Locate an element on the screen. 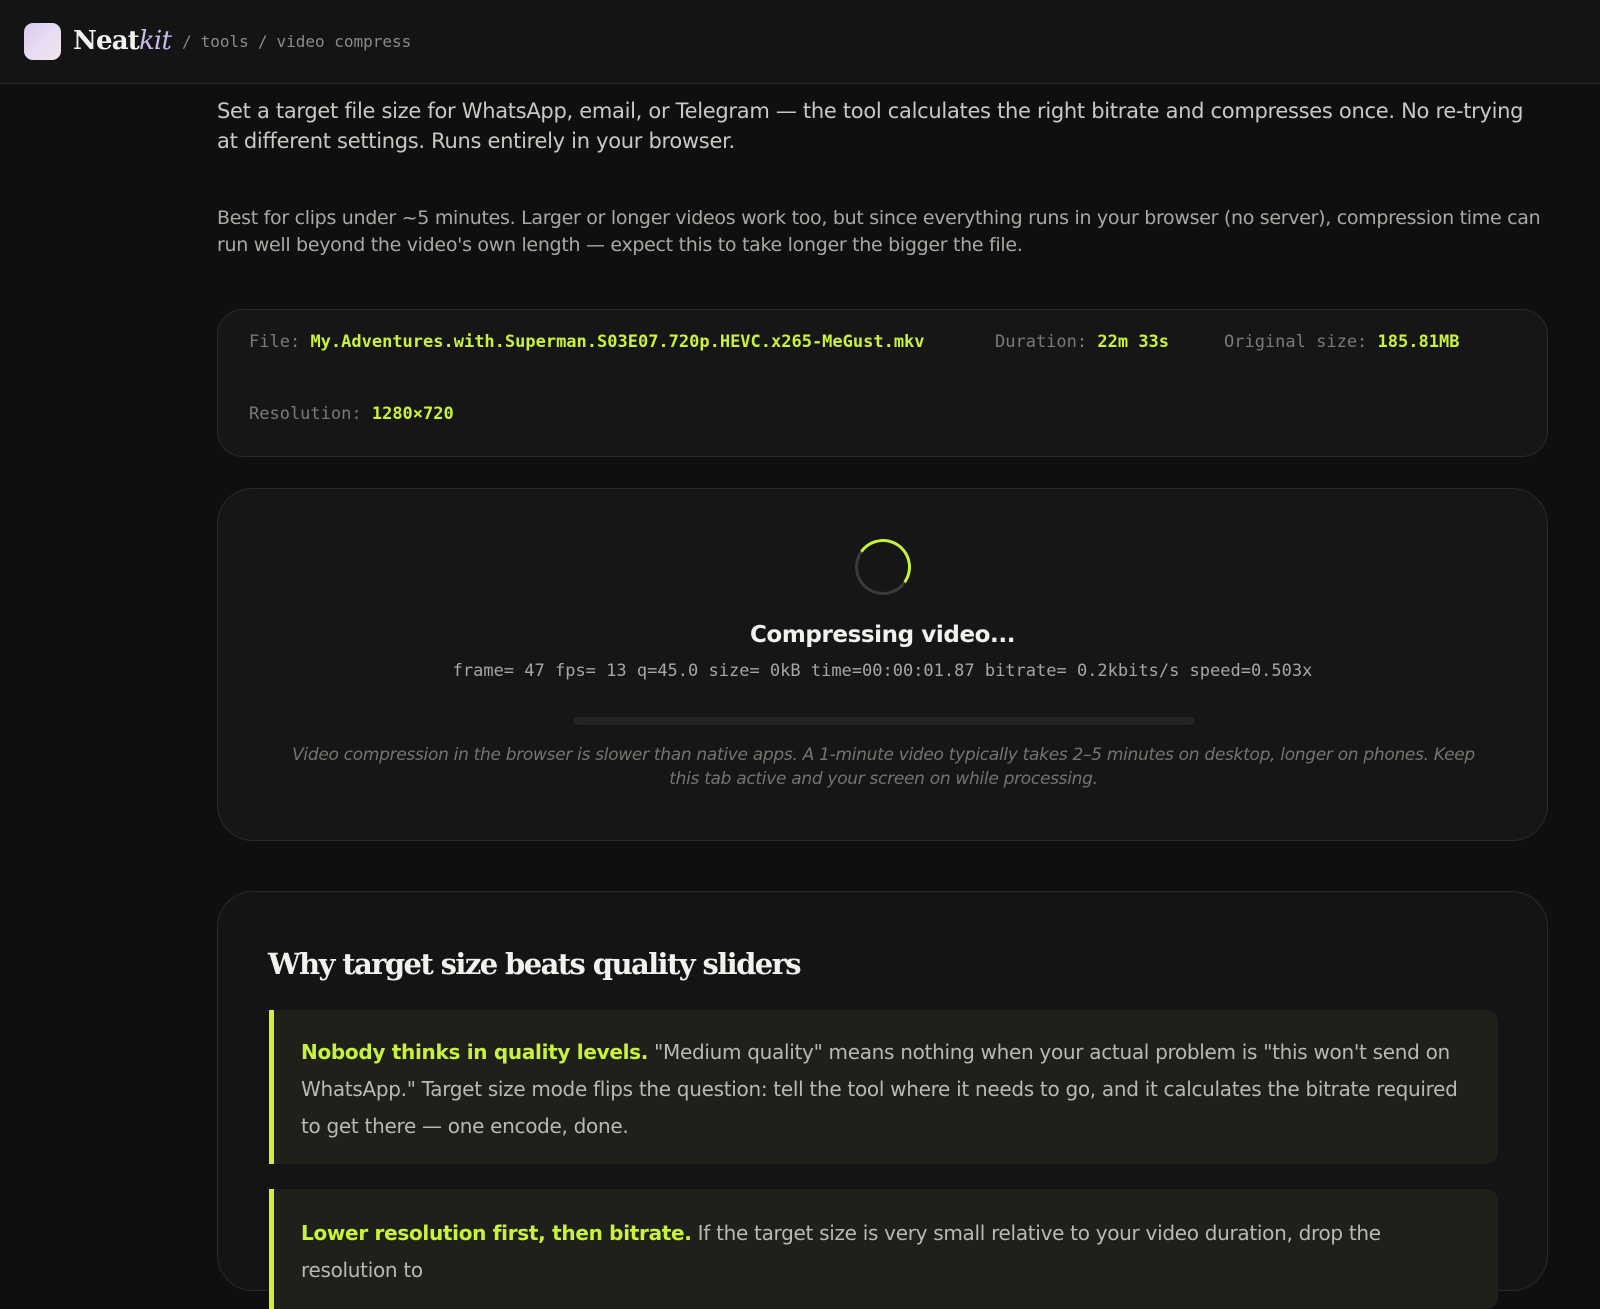 This screenshot has width=1600, height=1309. breadcrumb: / tools / video compress is located at coordinates (301, 42).